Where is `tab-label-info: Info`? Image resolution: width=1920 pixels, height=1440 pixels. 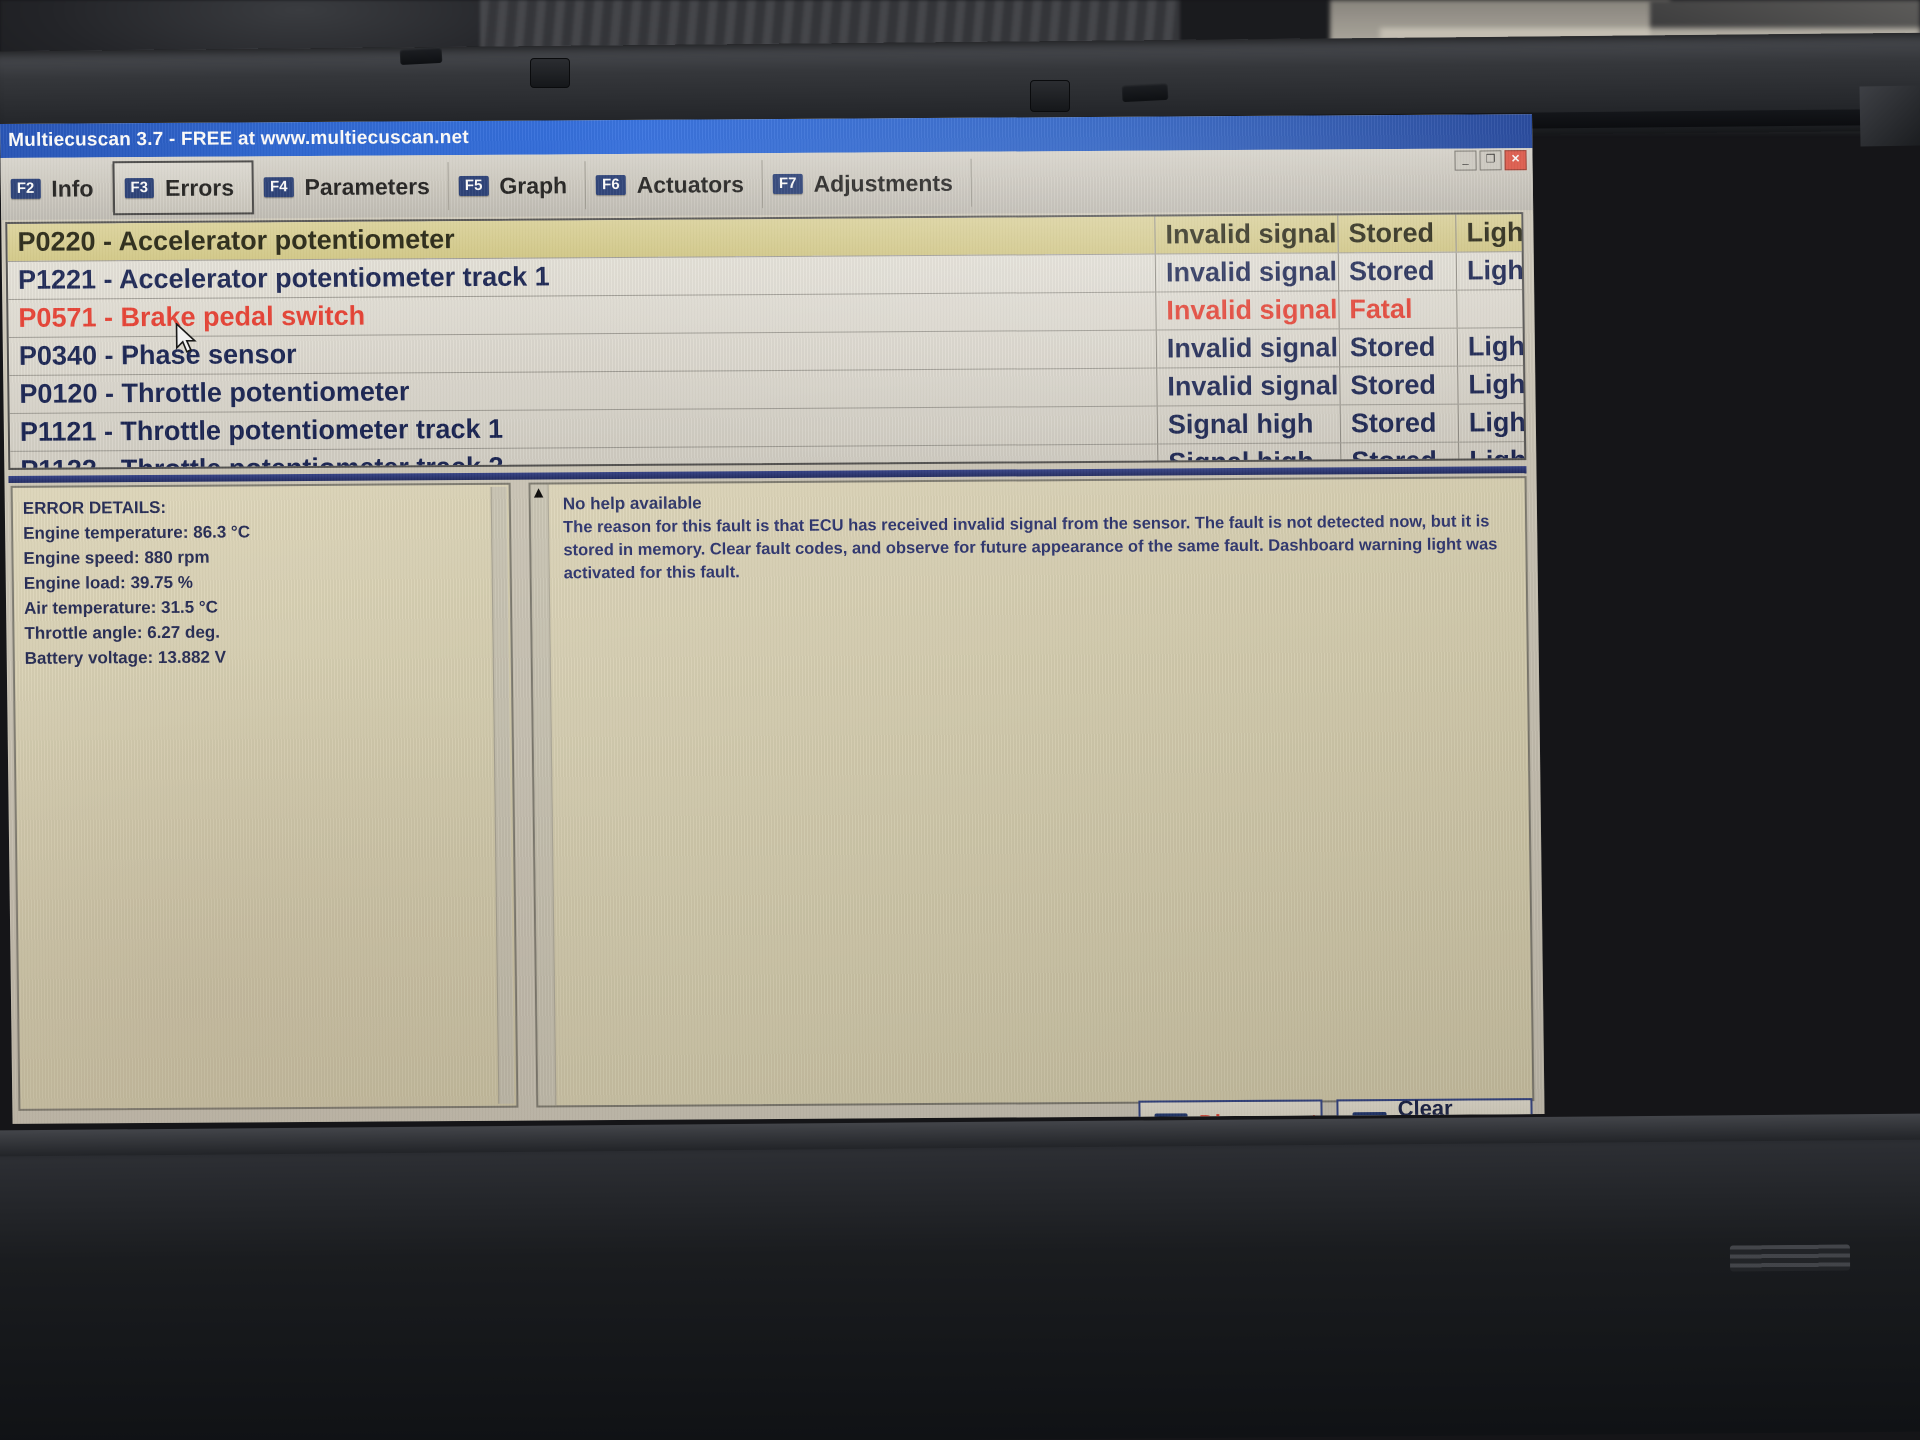 tab-label-info: Info is located at coordinates (72, 188).